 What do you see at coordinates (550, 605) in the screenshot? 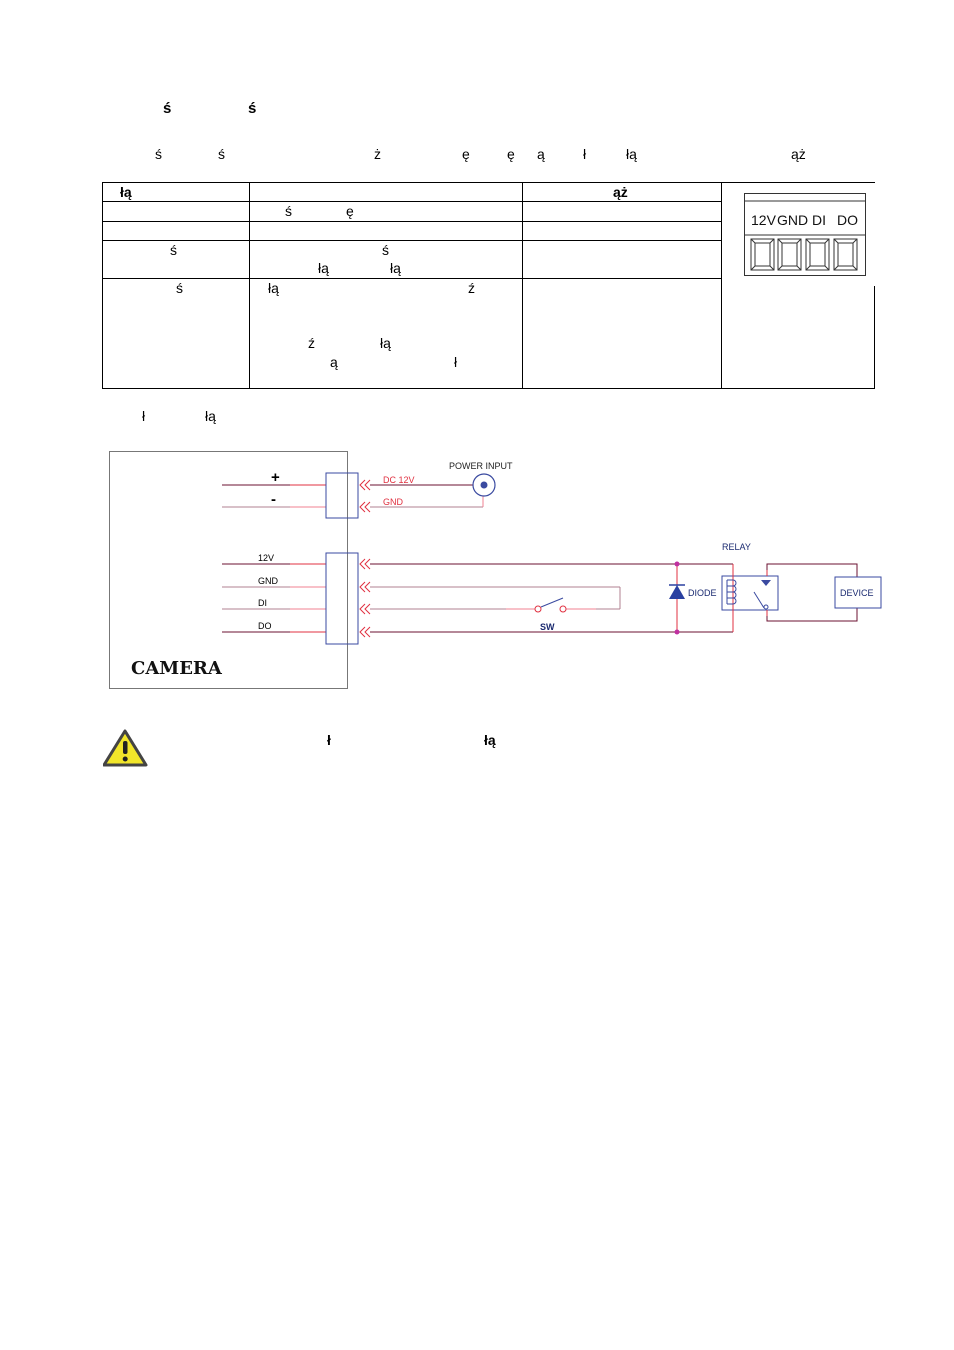
I see `switch-icon` at bounding box center [550, 605].